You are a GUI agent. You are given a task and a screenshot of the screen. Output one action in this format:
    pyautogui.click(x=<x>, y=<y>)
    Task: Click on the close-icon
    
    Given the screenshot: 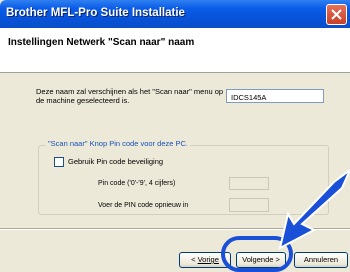 What is the action you would take?
    pyautogui.click(x=336, y=14)
    